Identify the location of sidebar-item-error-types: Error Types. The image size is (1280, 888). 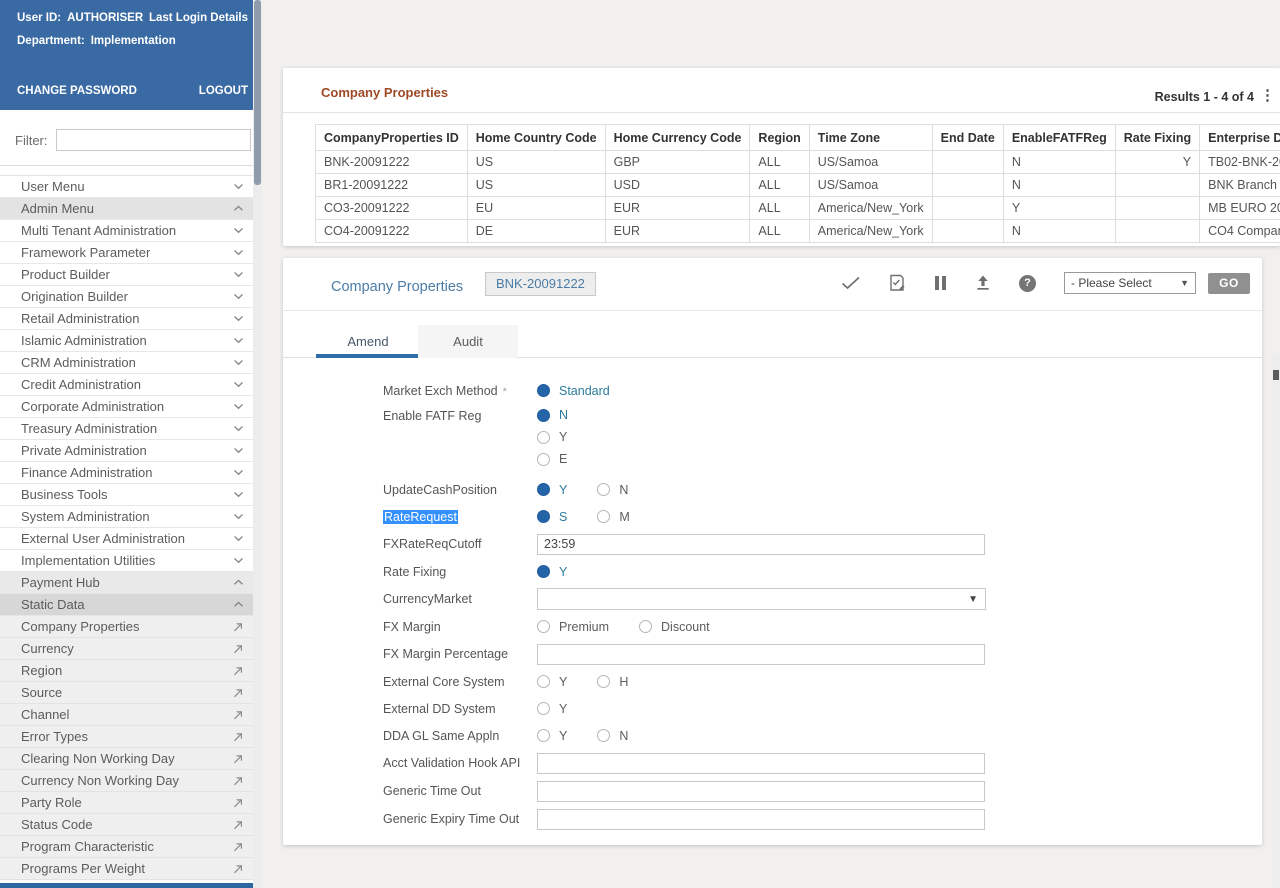
(131, 737).